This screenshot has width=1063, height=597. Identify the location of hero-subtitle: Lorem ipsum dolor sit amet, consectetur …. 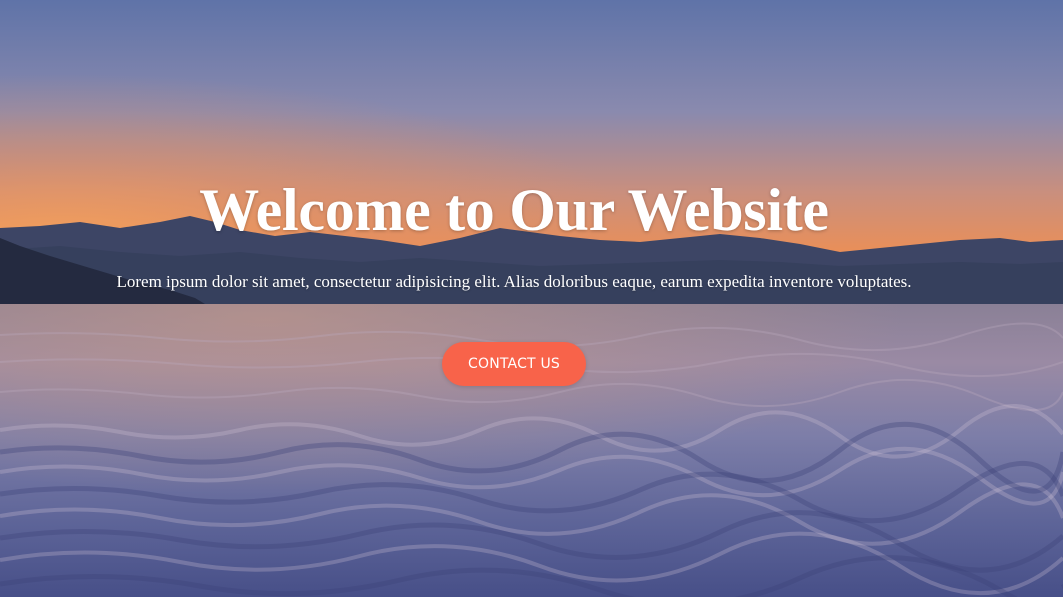
(514, 281).